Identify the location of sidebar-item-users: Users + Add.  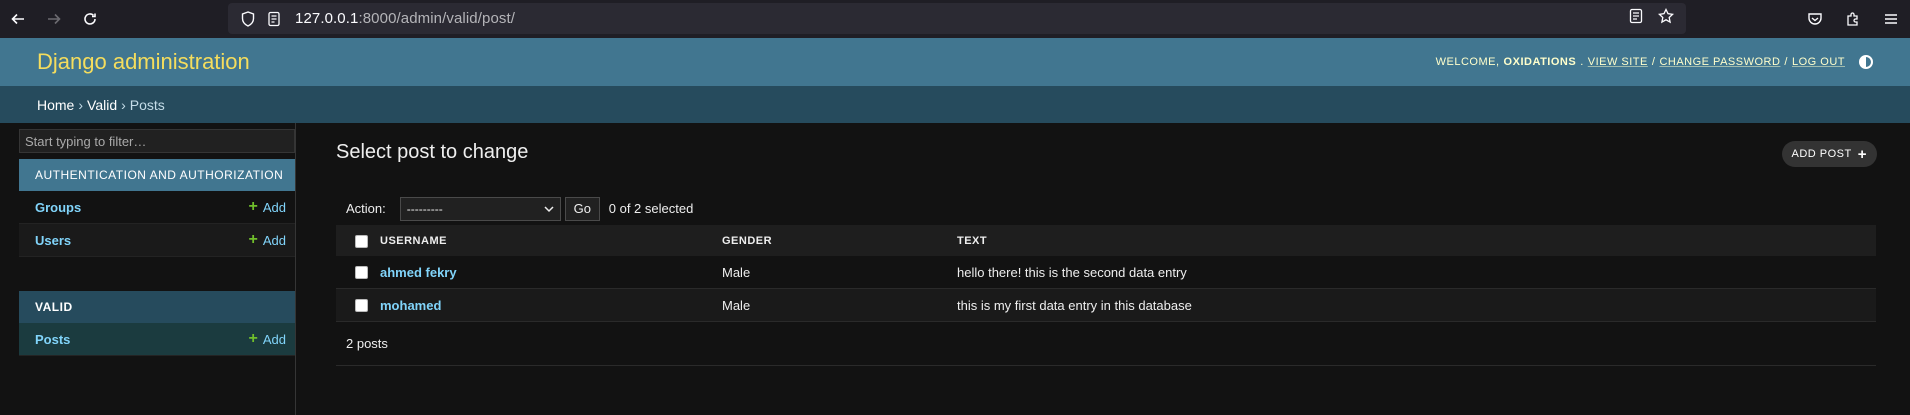
(157, 240).